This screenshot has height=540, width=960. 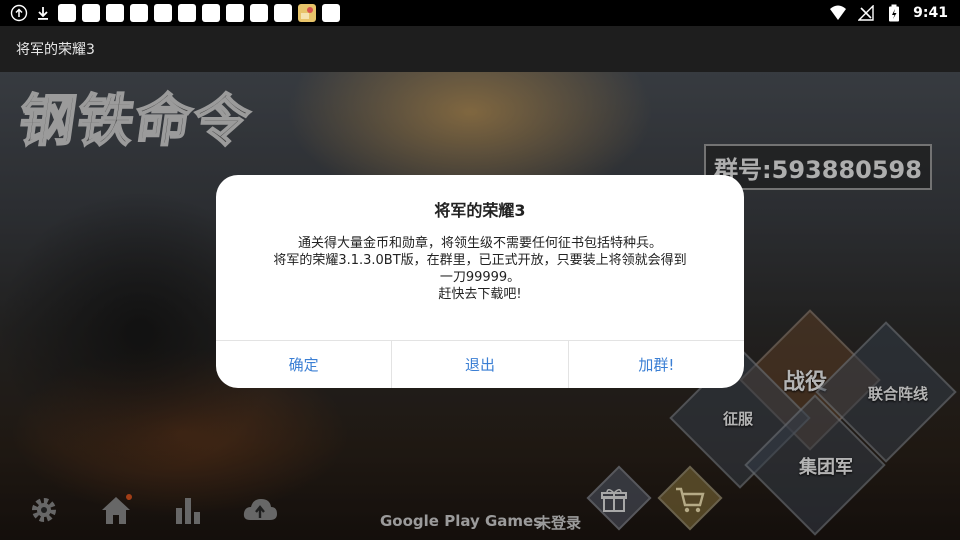 I want to click on battery-icon, so click(x=894, y=13).